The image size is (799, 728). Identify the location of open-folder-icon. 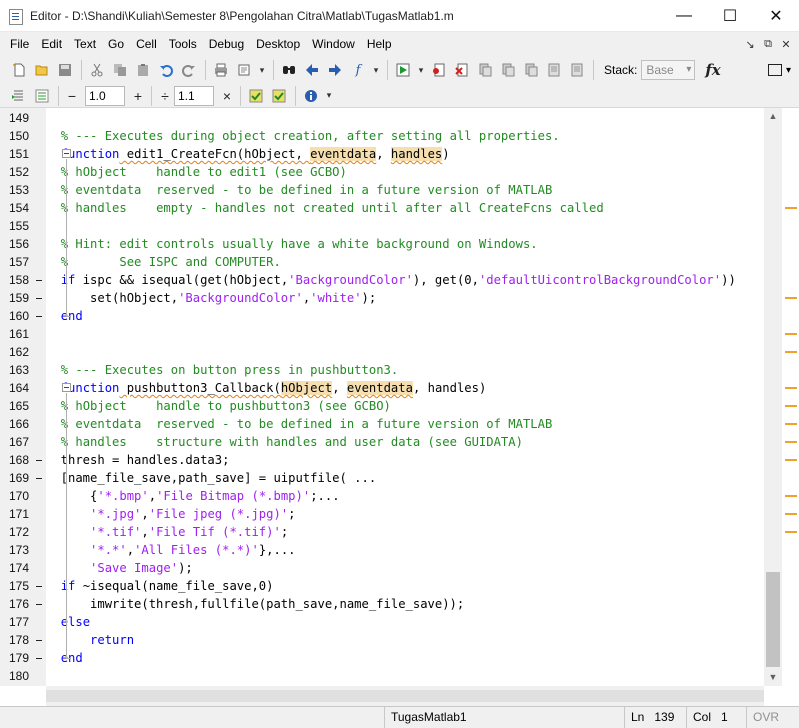
(42, 70).